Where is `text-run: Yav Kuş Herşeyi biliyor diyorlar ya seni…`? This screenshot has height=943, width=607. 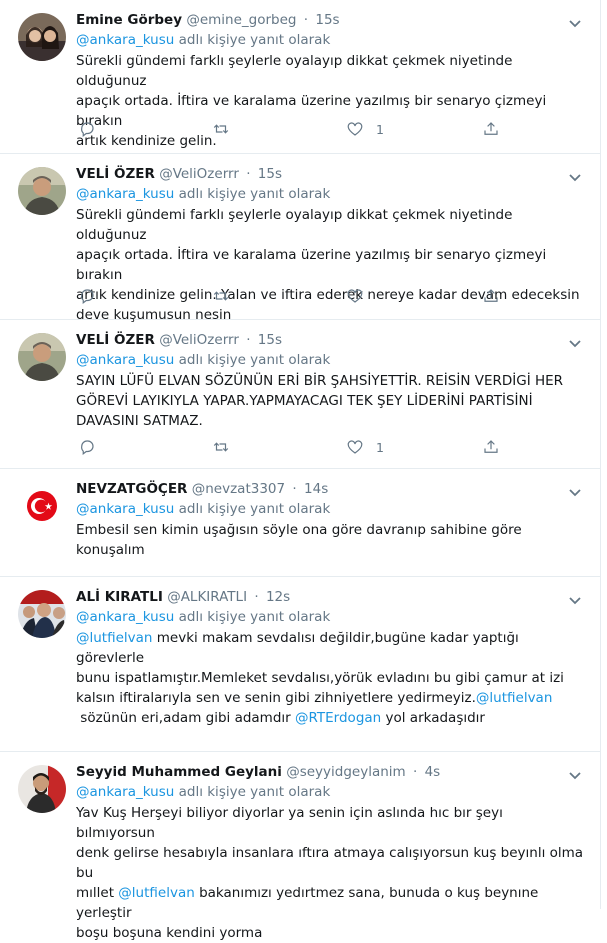 text-run: Yav Kuş Herşeyi biliyor diyorlar ya seni… is located at coordinates (289, 823).